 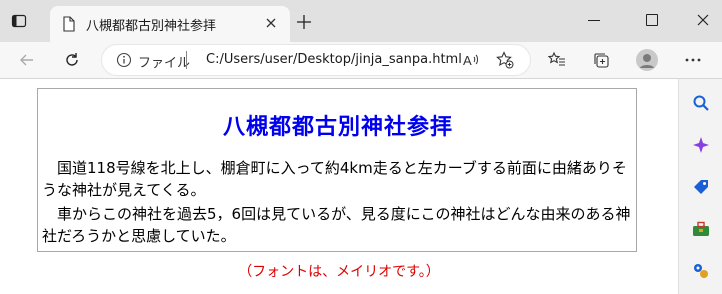 I want to click on close-icon, so click(x=271, y=23).